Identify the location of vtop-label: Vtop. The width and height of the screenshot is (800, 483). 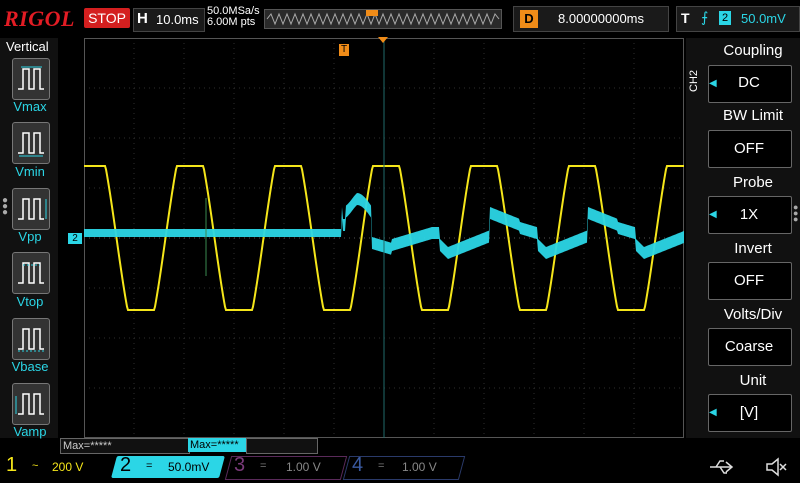
(30, 301).